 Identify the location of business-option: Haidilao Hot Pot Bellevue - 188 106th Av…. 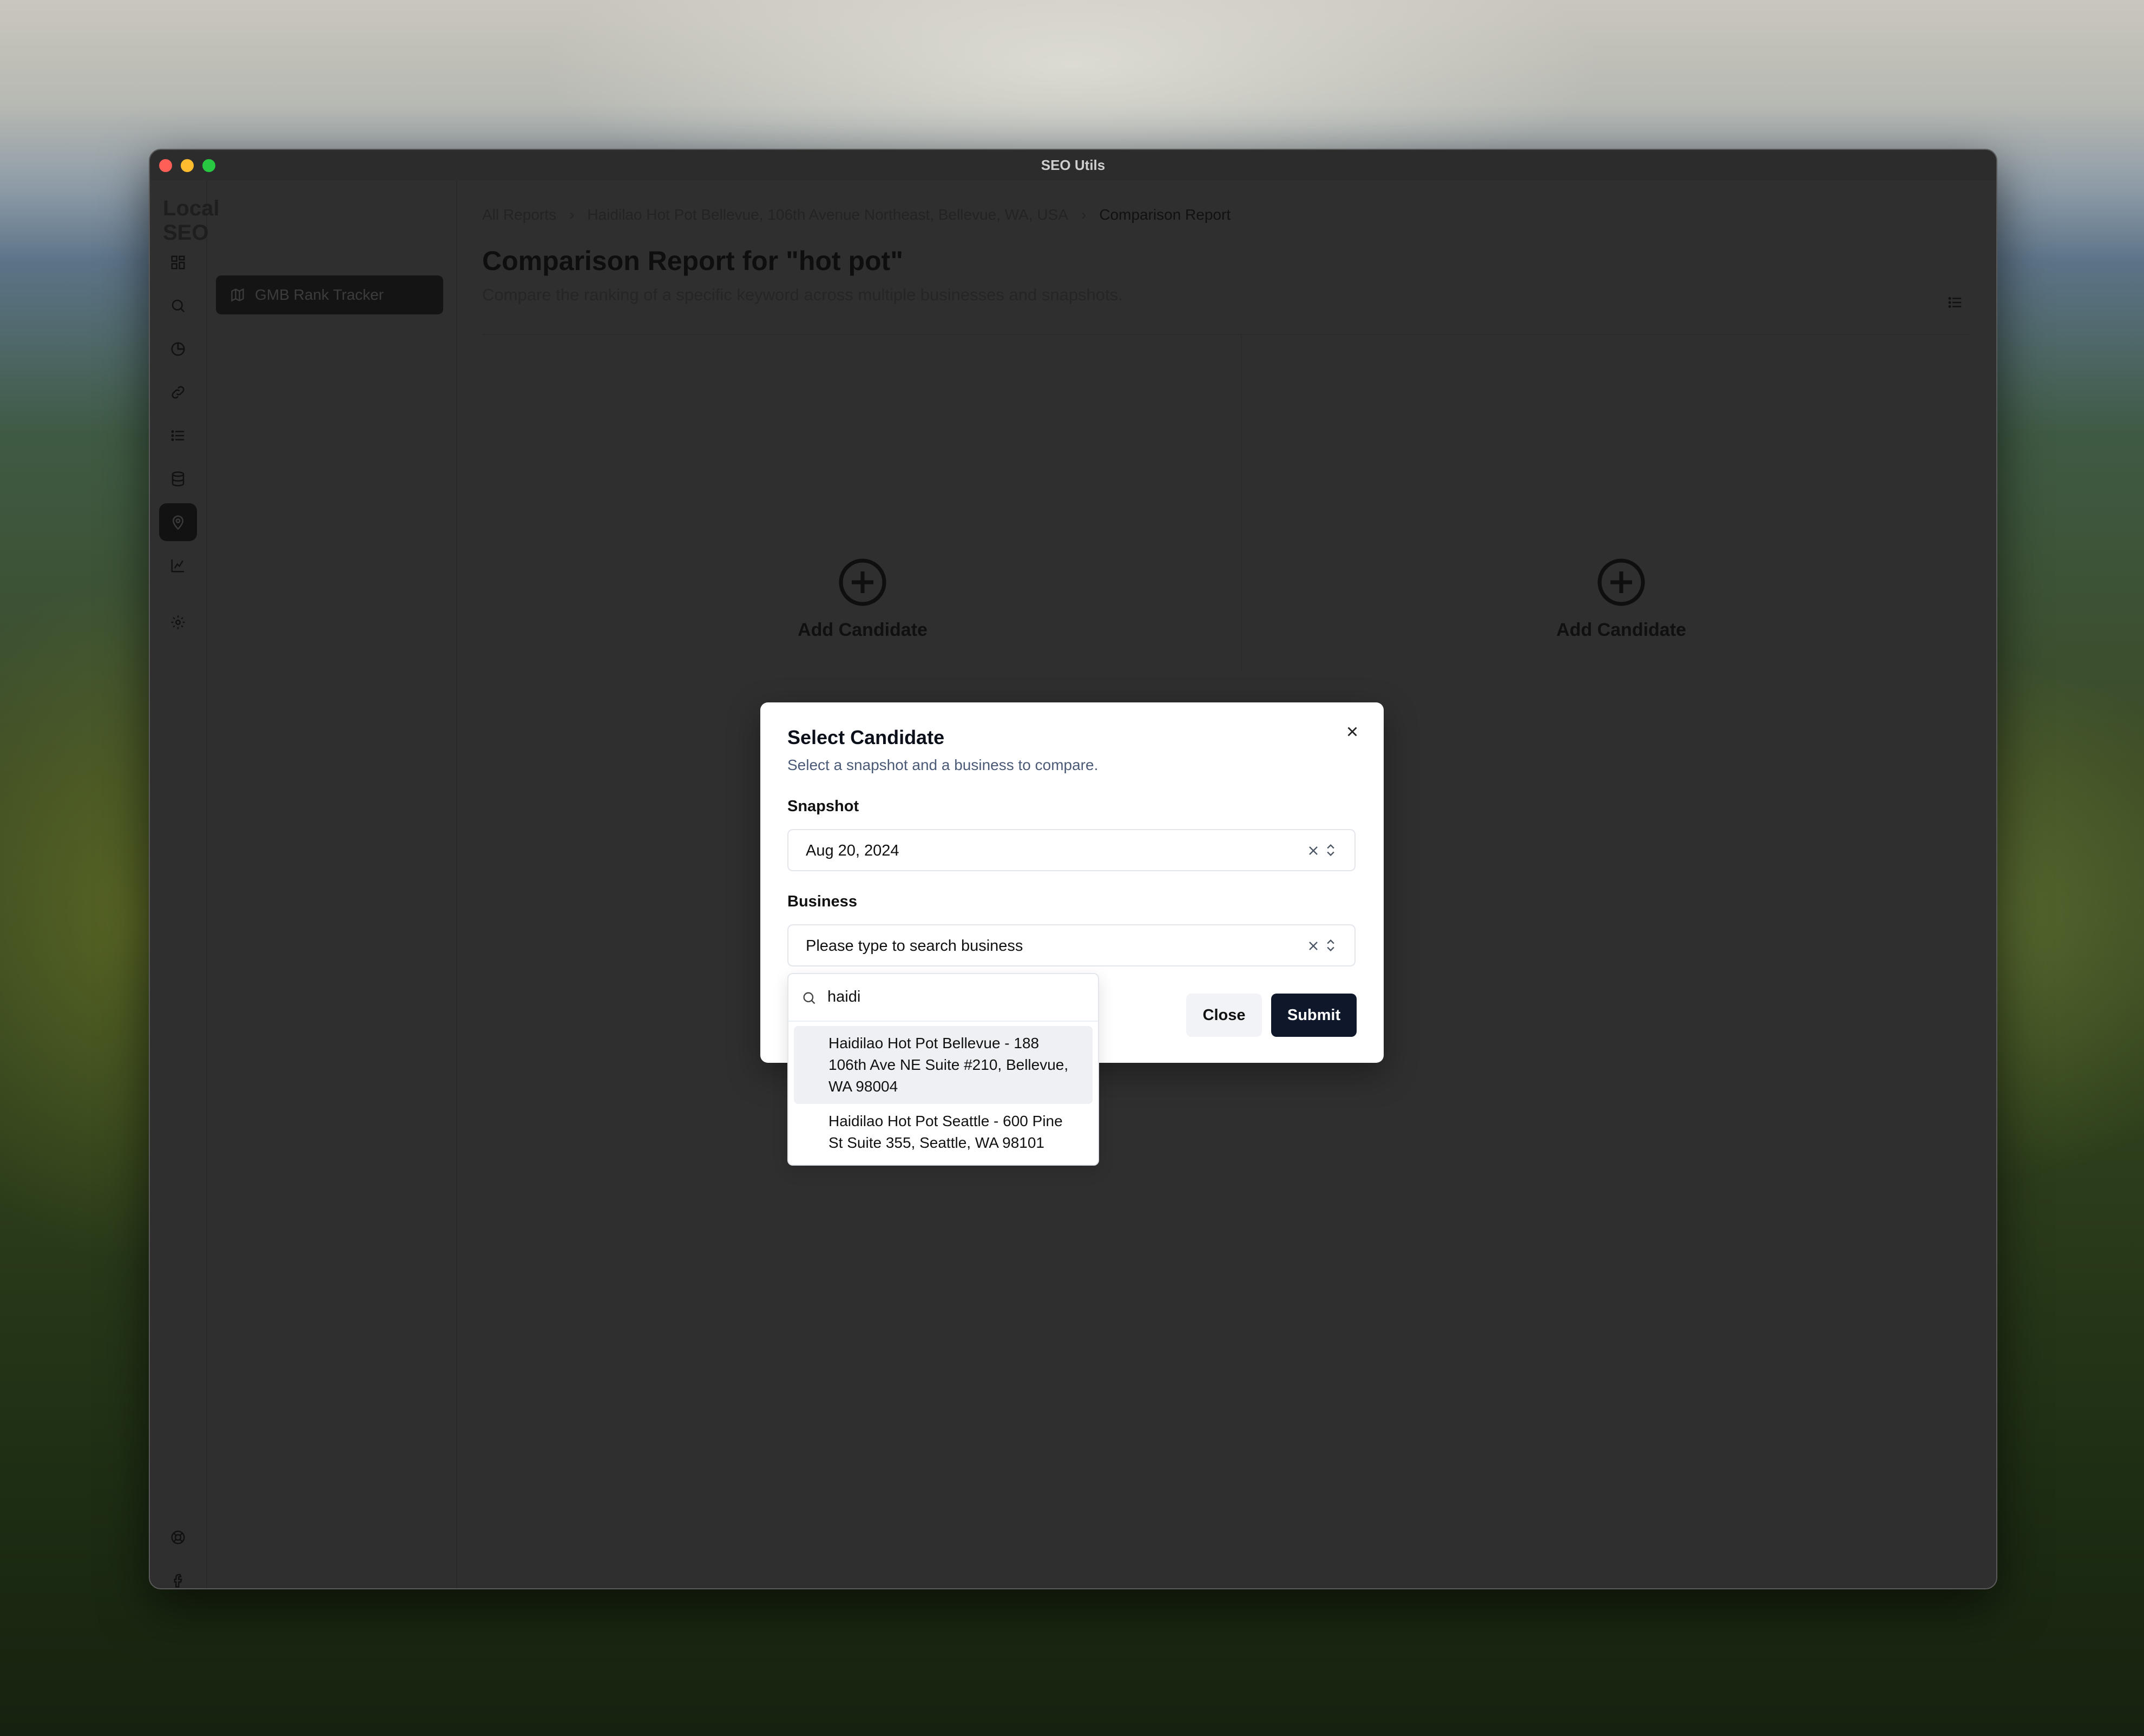
(943, 1065).